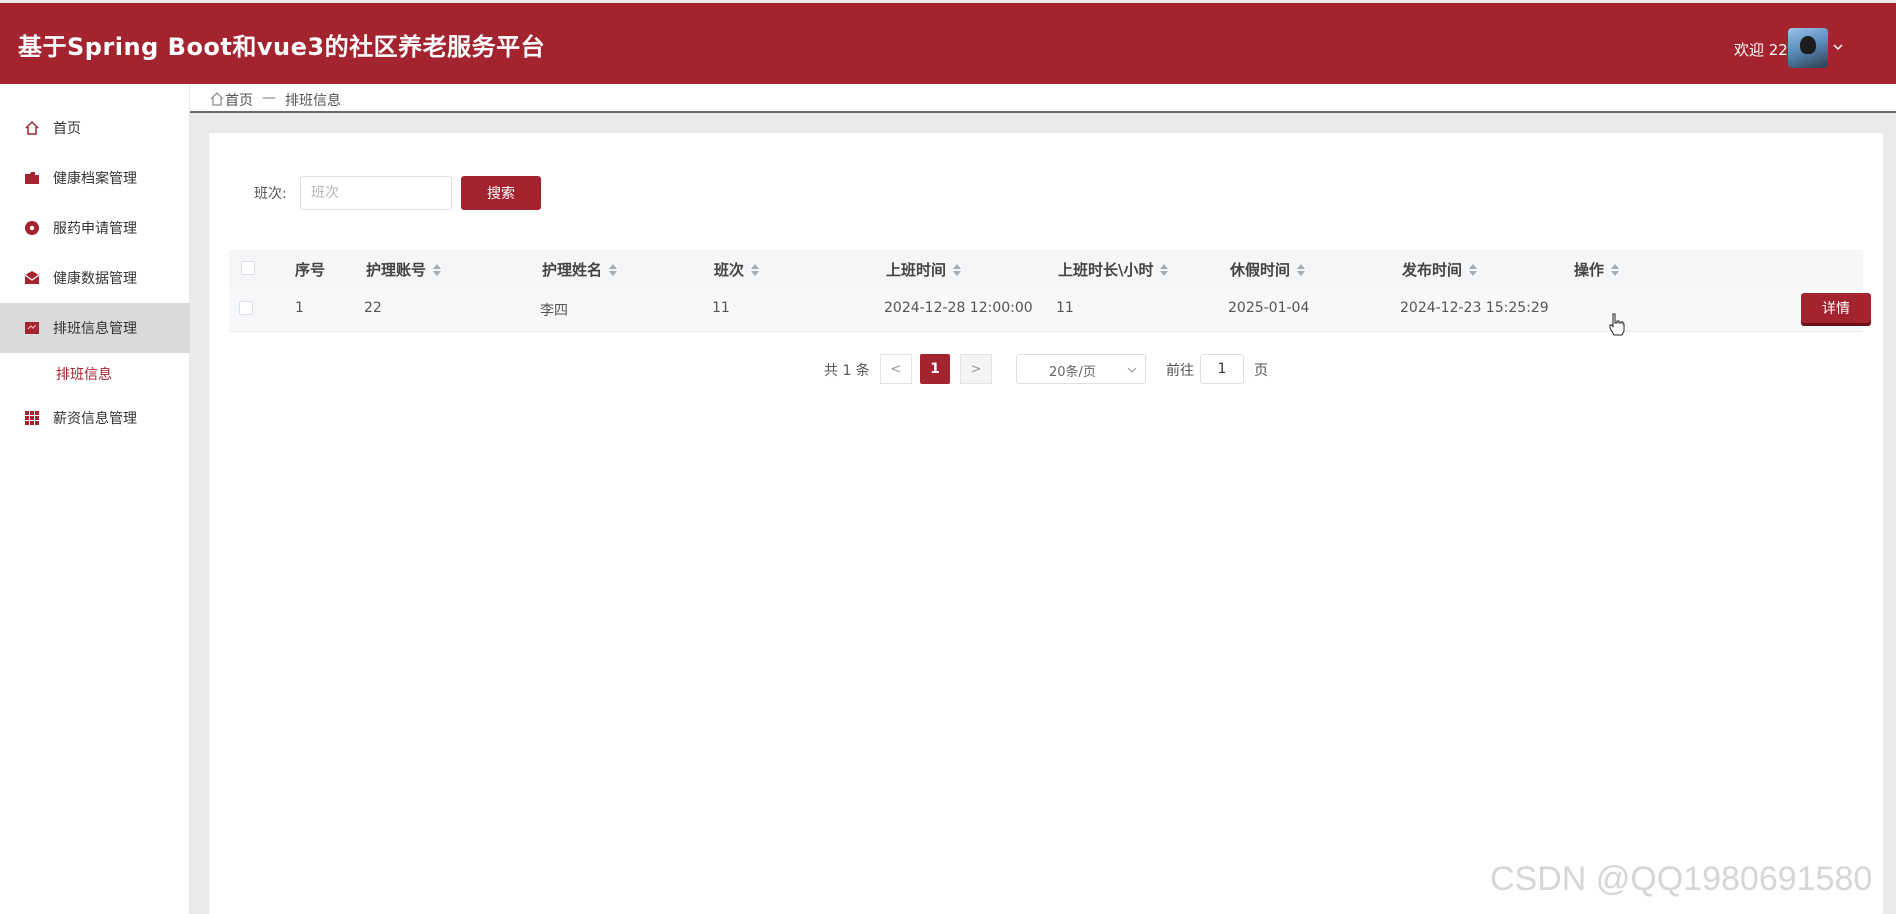  What do you see at coordinates (84, 375) in the screenshot?
I see `sidebar-subitem-label: 排班信息` at bounding box center [84, 375].